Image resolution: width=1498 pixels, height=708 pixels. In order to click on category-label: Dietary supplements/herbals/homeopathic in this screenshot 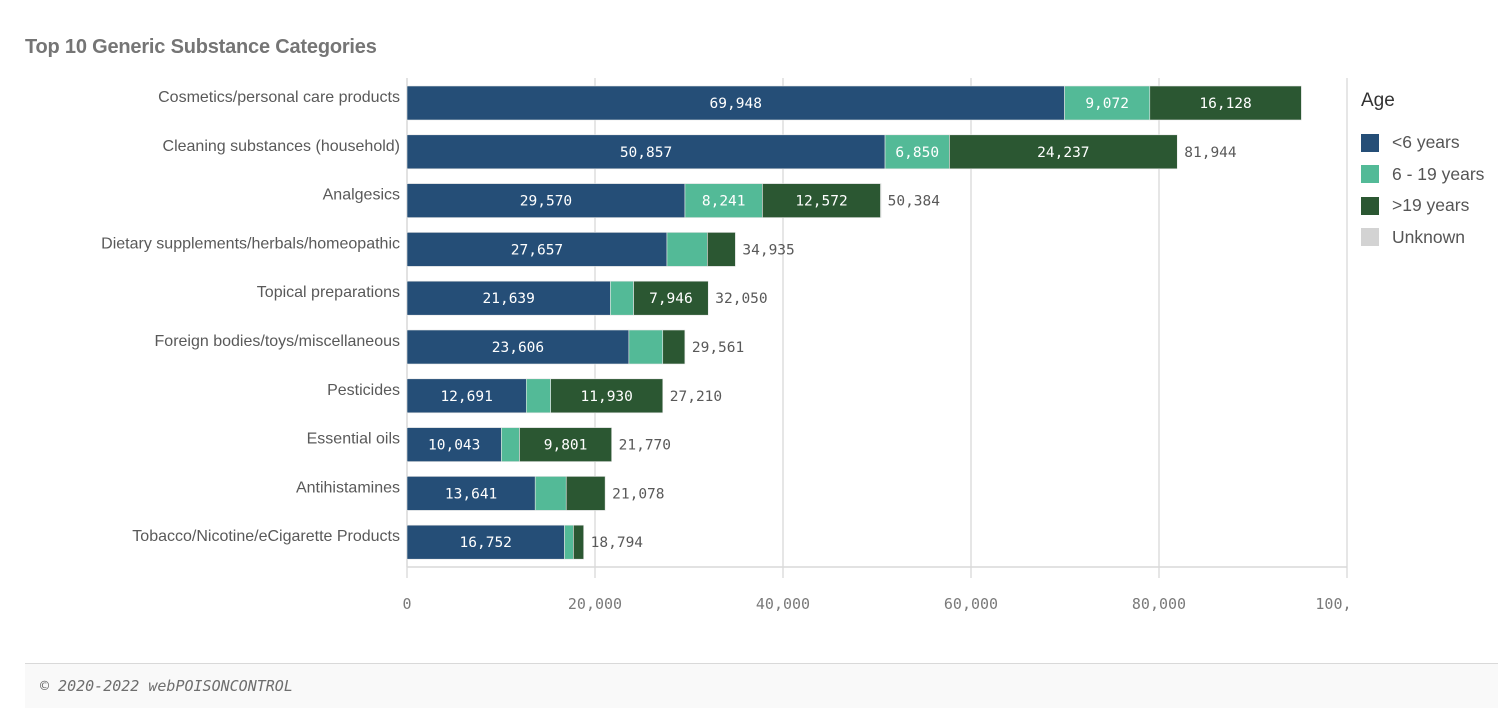, I will do `click(250, 243)`.